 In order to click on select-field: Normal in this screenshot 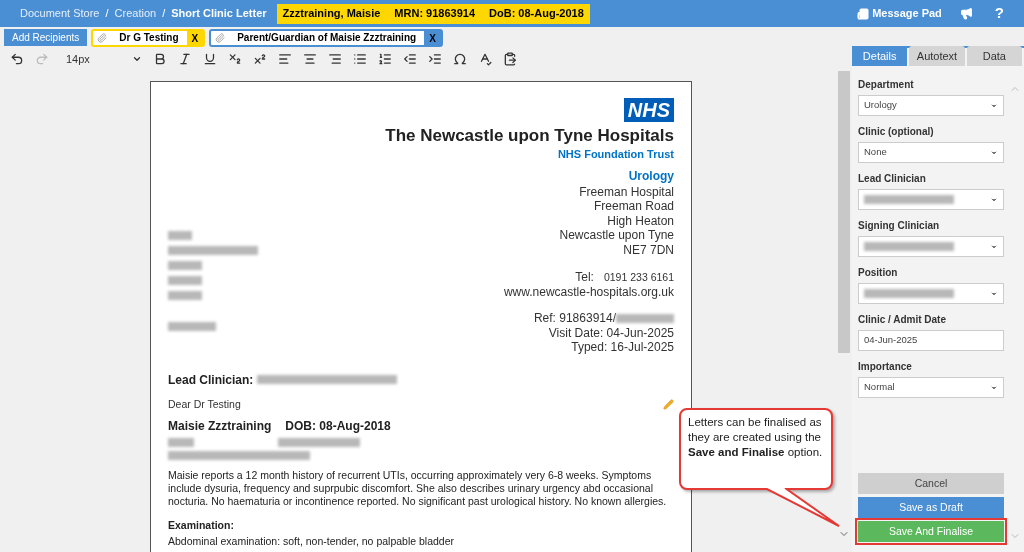, I will do `click(931, 387)`.